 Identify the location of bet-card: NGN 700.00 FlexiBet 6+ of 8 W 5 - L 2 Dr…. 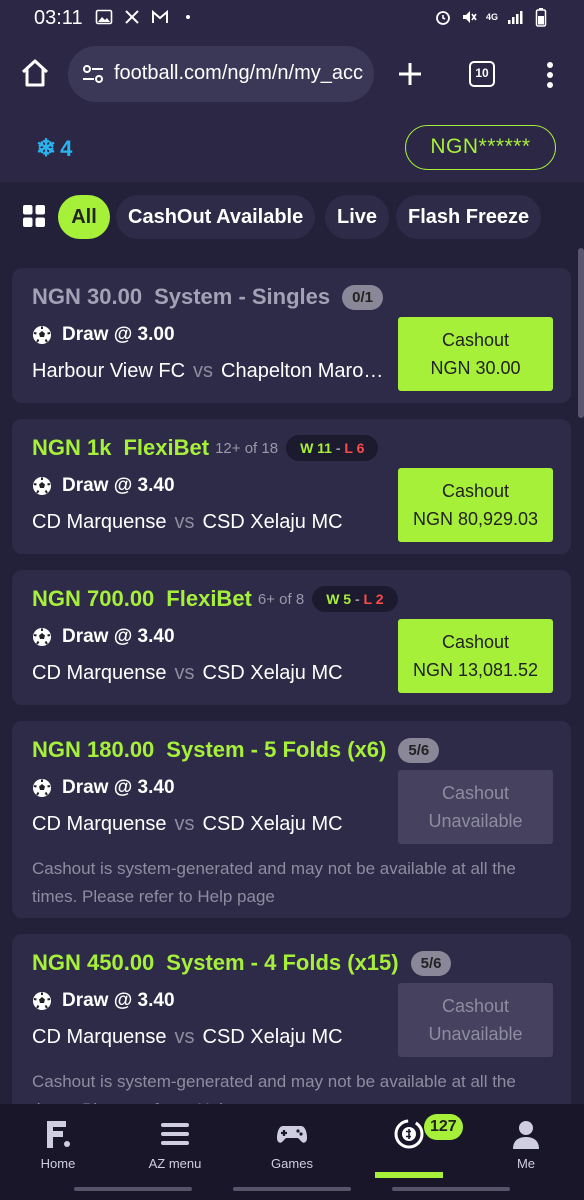
(291, 637).